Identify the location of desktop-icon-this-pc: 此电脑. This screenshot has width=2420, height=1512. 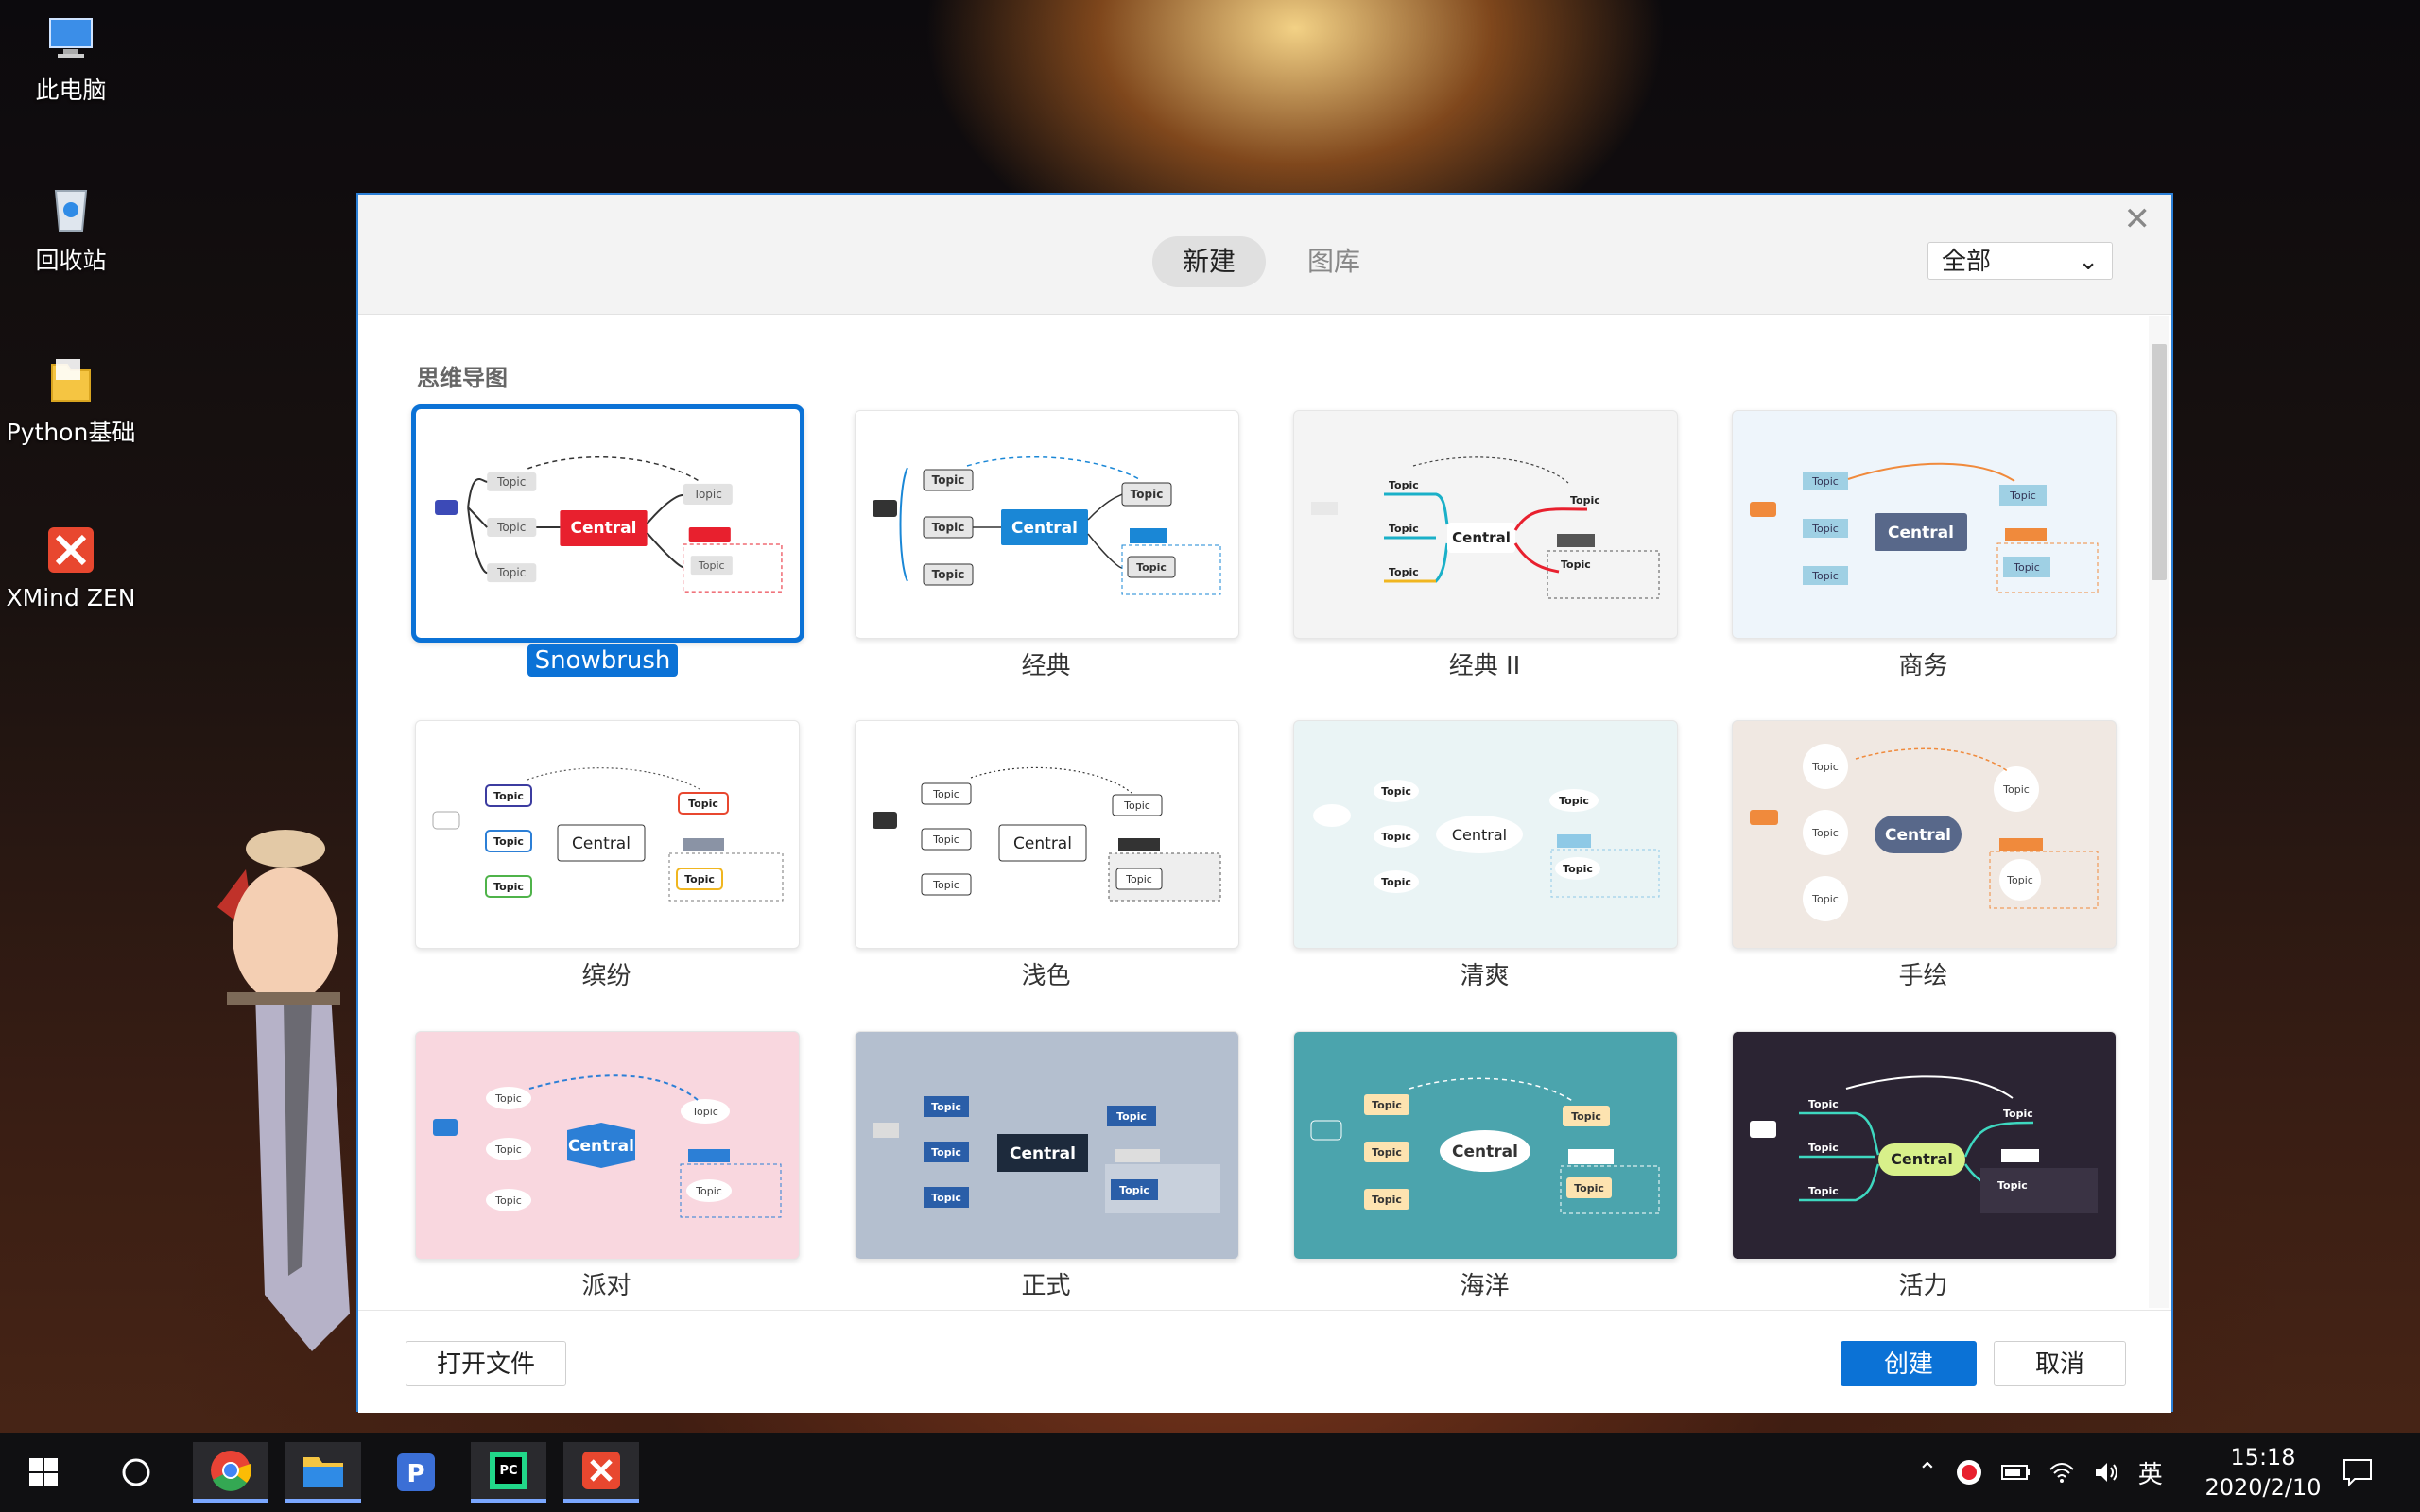
(71, 57).